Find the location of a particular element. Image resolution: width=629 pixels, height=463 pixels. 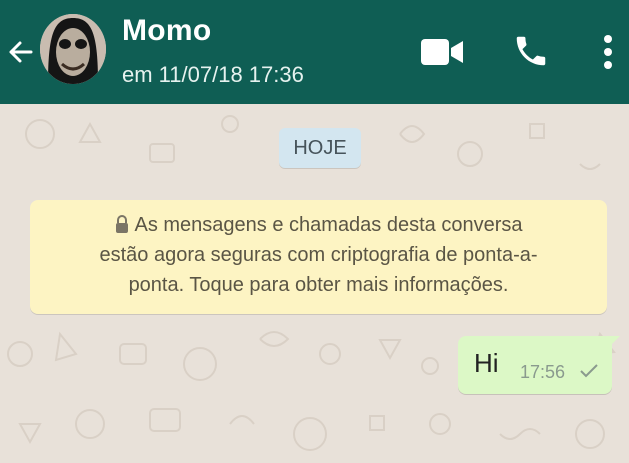

date-divider: HOJE is located at coordinates (320, 148).